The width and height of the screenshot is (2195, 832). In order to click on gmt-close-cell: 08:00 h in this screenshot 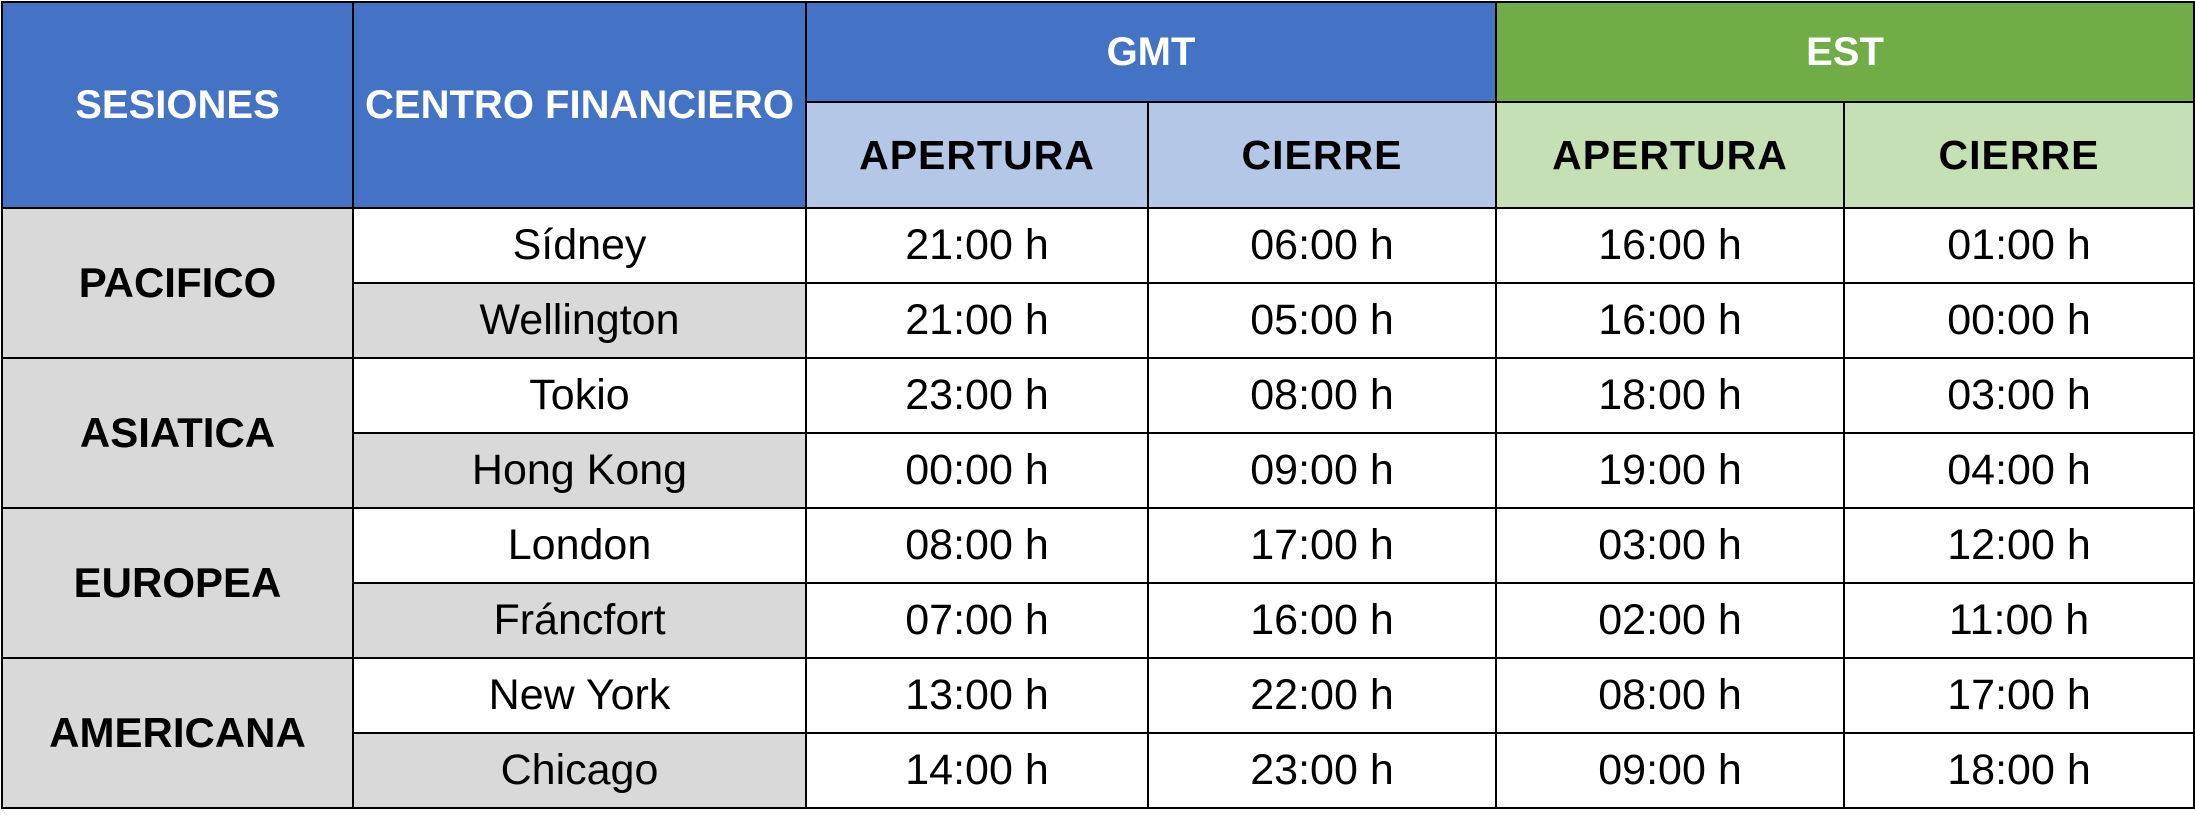, I will do `click(1322, 395)`.